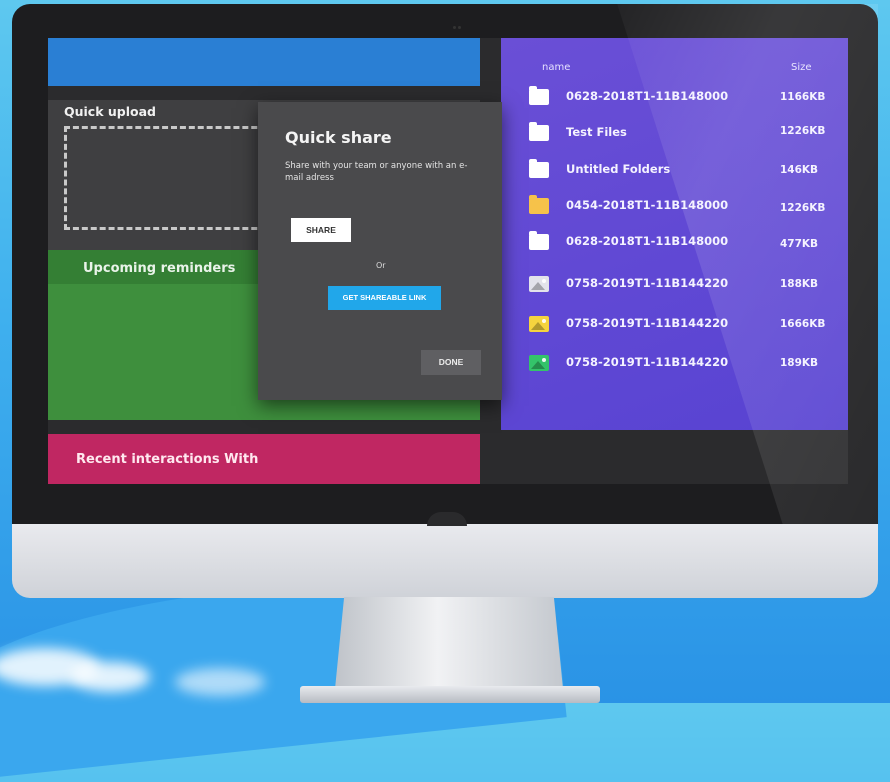  I want to click on file-name: 0454-2018T1-11B148000, so click(647, 205).